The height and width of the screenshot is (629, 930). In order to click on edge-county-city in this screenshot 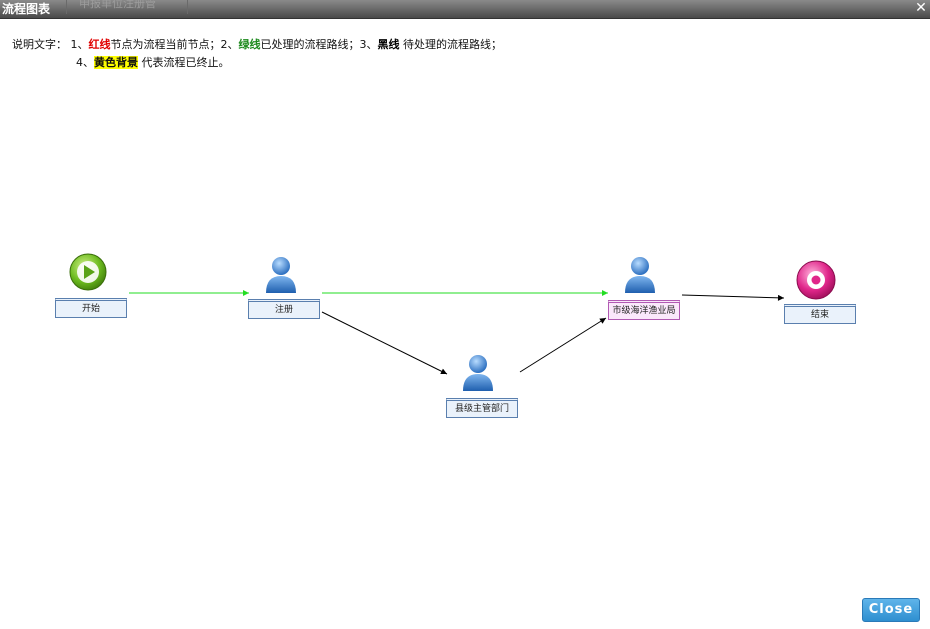, I will do `click(563, 345)`.